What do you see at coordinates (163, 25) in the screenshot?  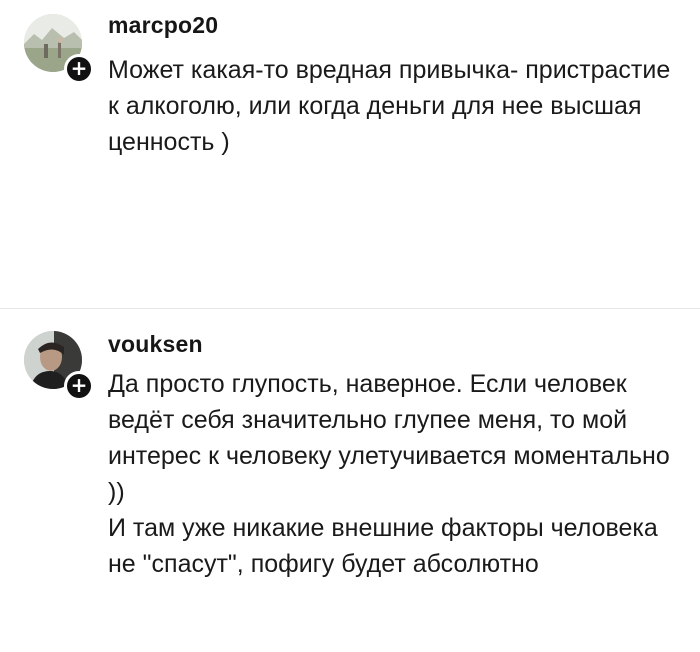 I see `comment-username: marcpo20` at bounding box center [163, 25].